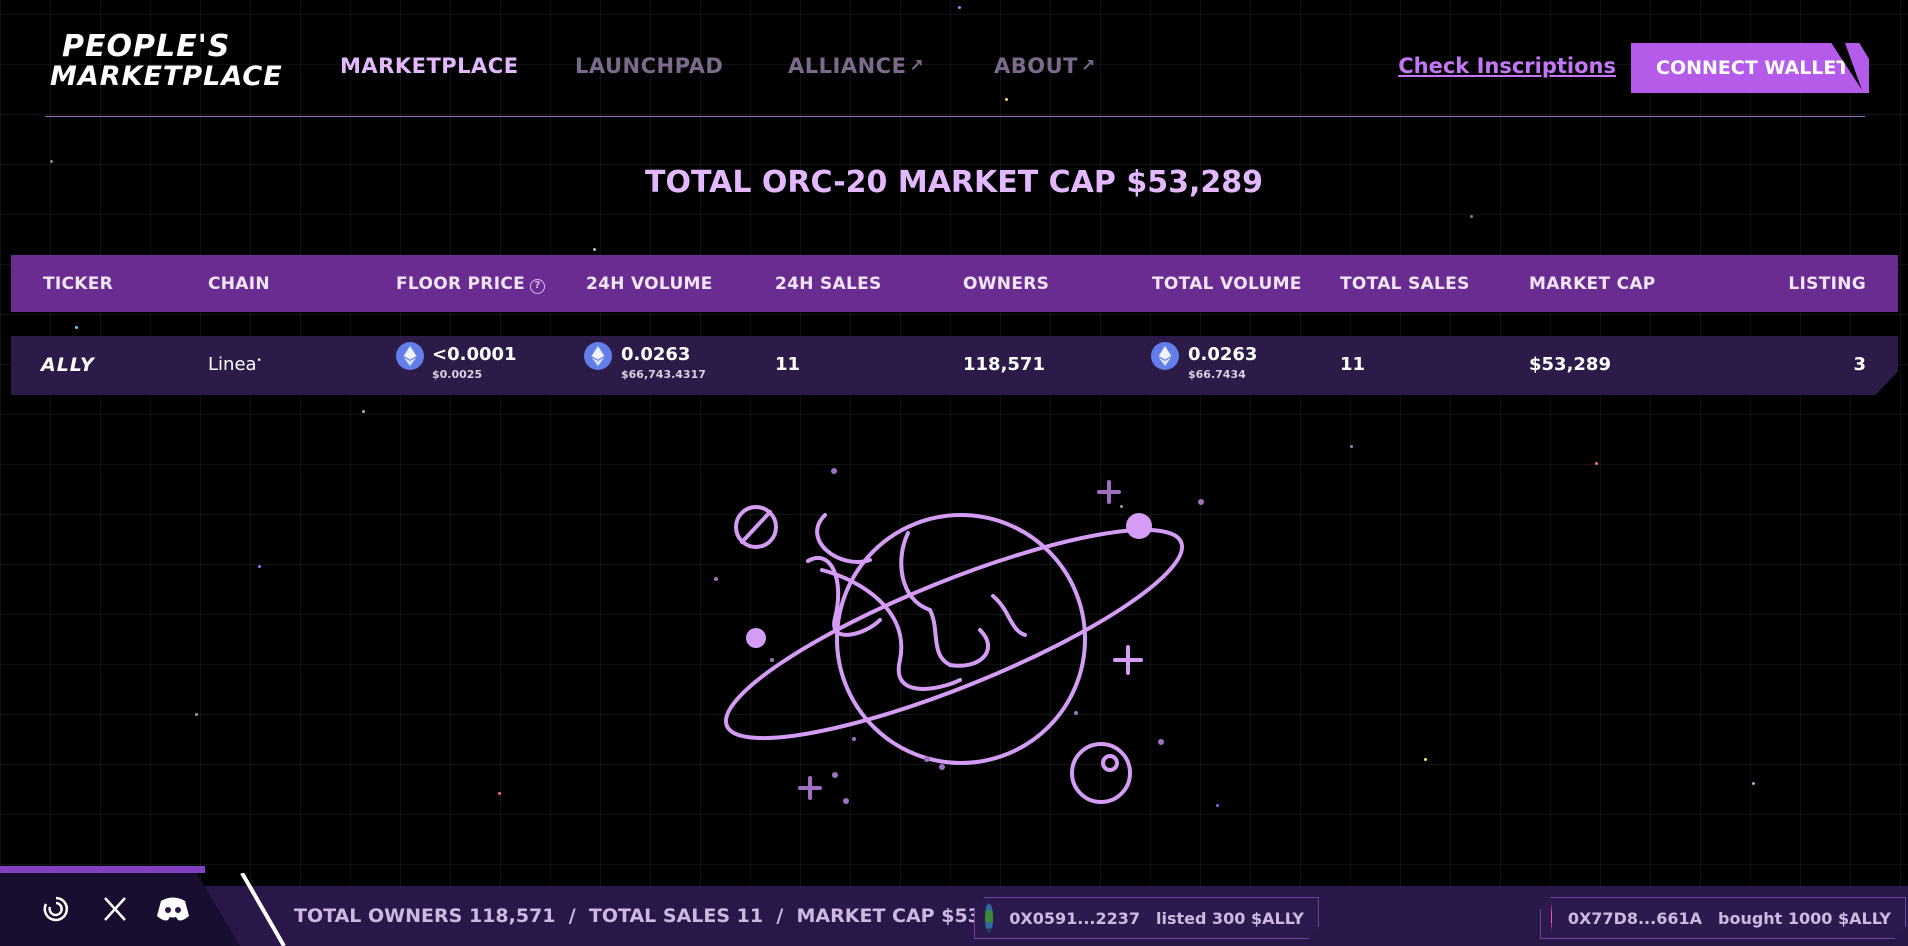 The image size is (1908, 946). Describe the element at coordinates (1753, 68) in the screenshot. I see `connect-wallet-label: CONNECT WALLET` at that location.